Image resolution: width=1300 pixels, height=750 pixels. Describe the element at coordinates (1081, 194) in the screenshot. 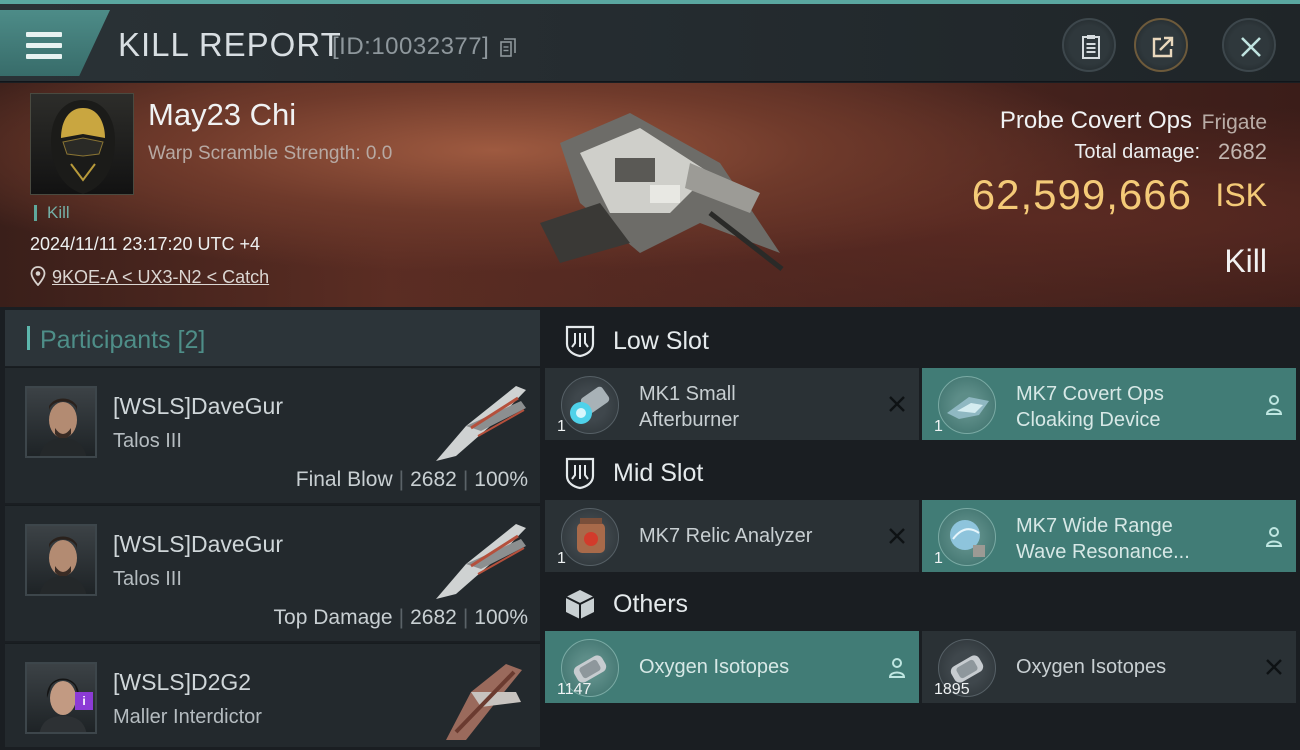

I see `isk-value: 62,599,666` at that location.